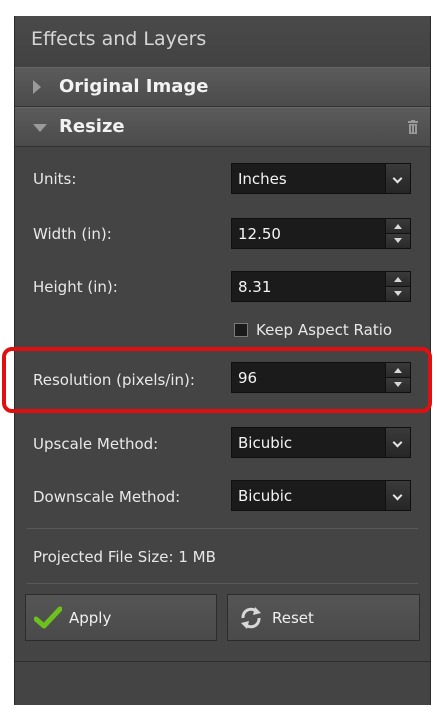 This screenshot has height=715, width=437. What do you see at coordinates (265, 443) in the screenshot?
I see `upscale-value: Bicubic` at bounding box center [265, 443].